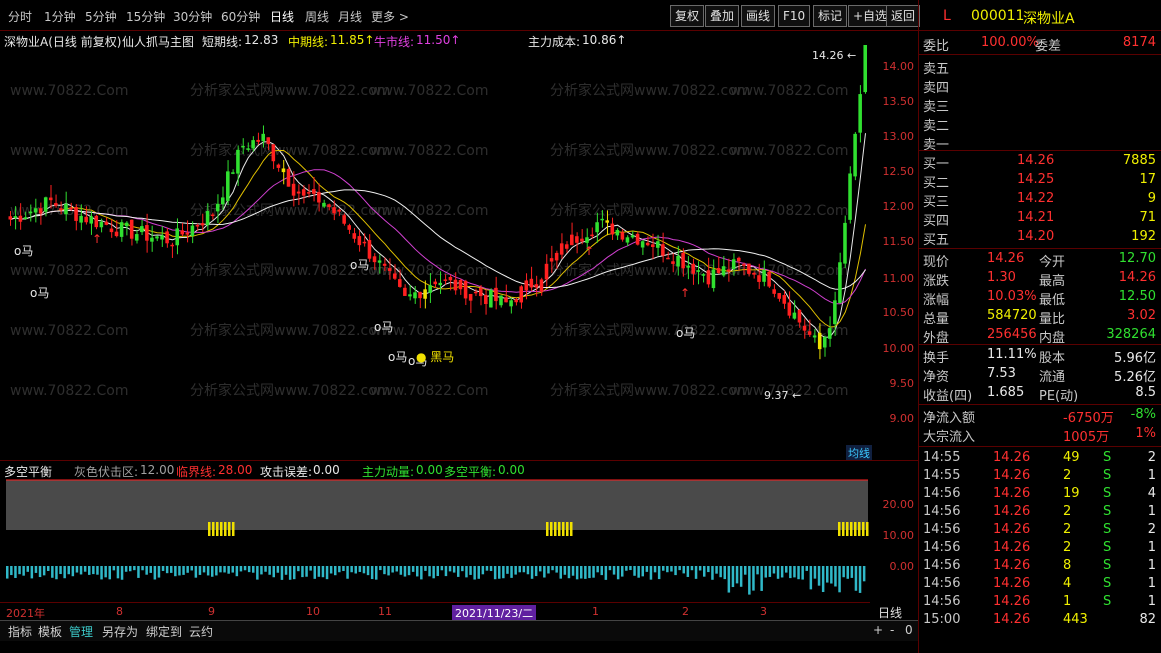 The width and height of the screenshot is (1161, 653). What do you see at coordinates (164, 631) in the screenshot?
I see `tab-bind-to: 绑定到` at bounding box center [164, 631].